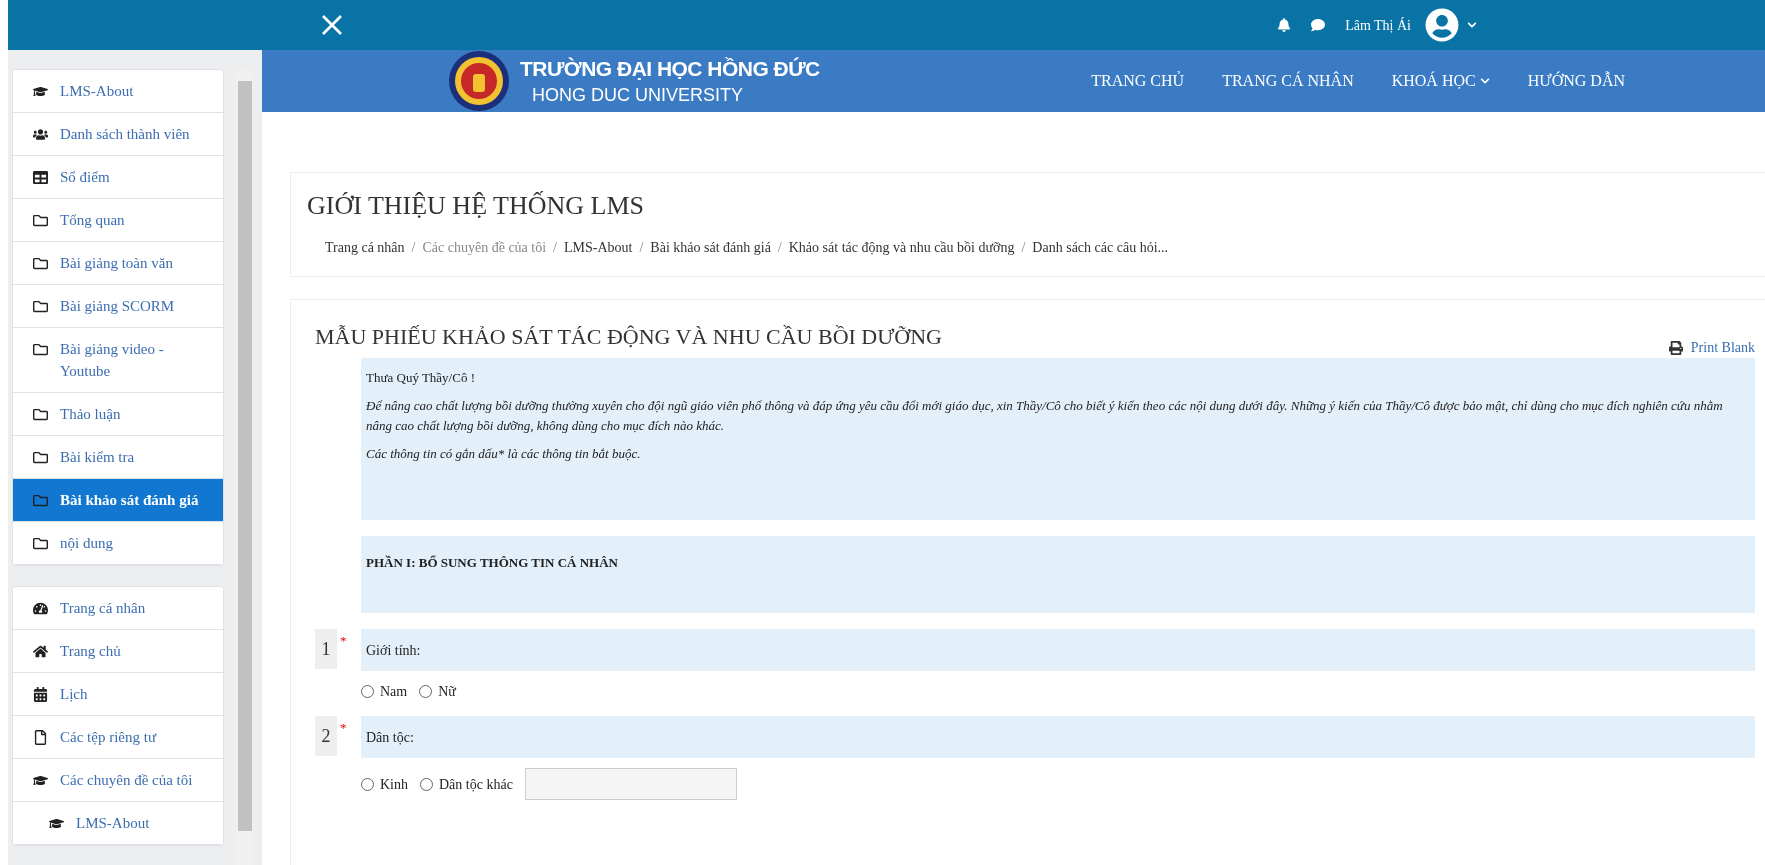 The width and height of the screenshot is (1765, 865). What do you see at coordinates (628, 337) in the screenshot?
I see `survey-title: MẪU PHIẾU KHẢO SÁT TÁC ĐỘNG VÀ NHU CẦU BỒI DƯỠNG` at bounding box center [628, 337].